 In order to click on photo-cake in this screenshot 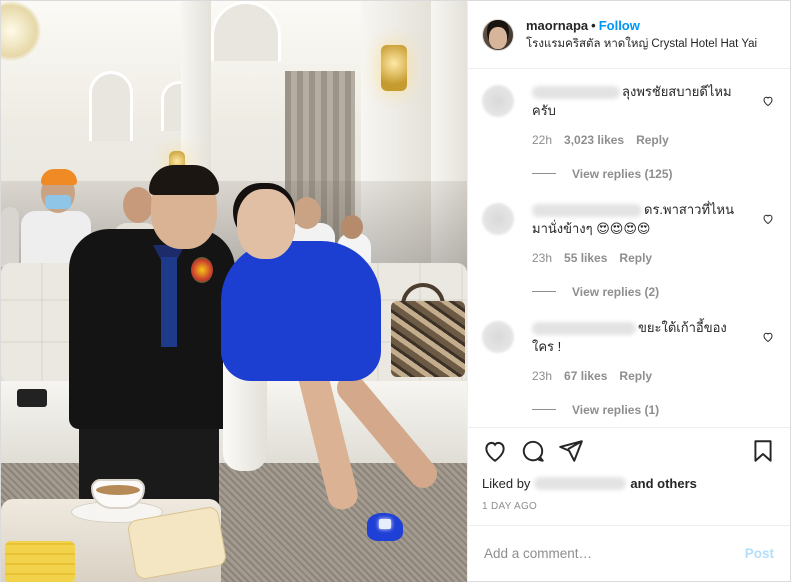, I will do `click(40, 561)`.